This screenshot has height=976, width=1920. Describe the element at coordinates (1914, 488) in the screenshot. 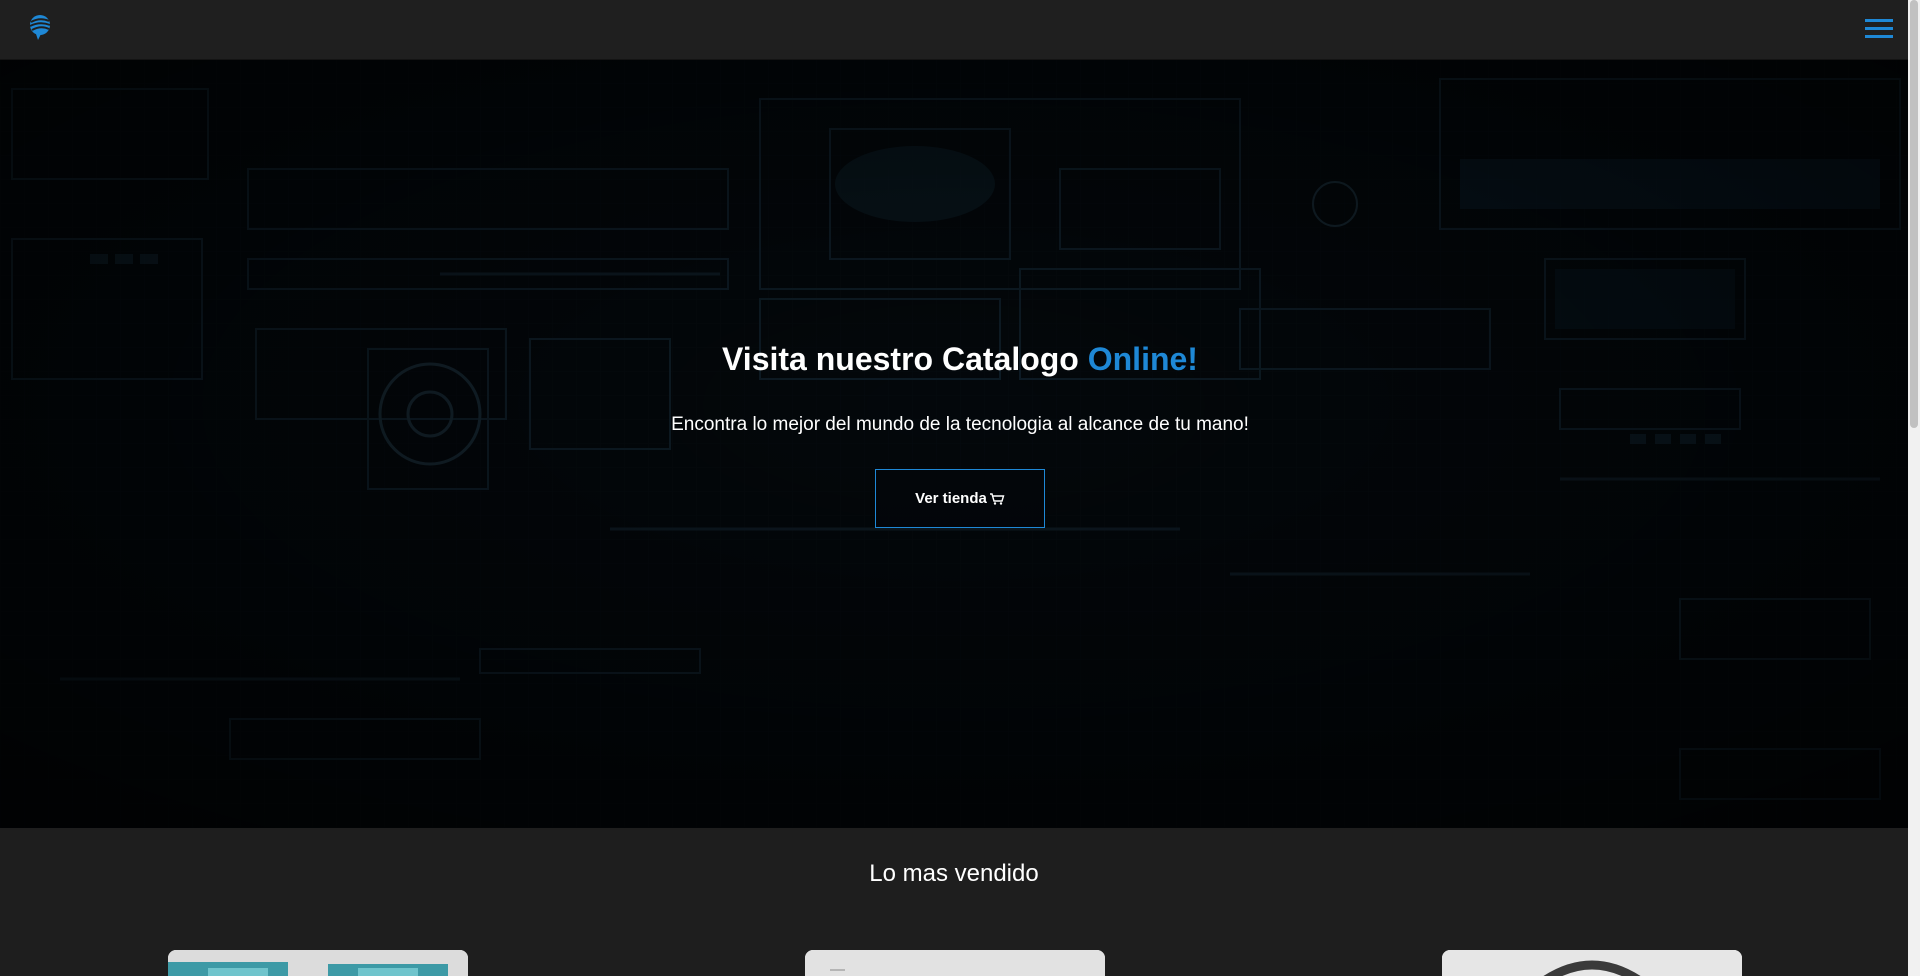

I see `page-scrollbar` at that location.